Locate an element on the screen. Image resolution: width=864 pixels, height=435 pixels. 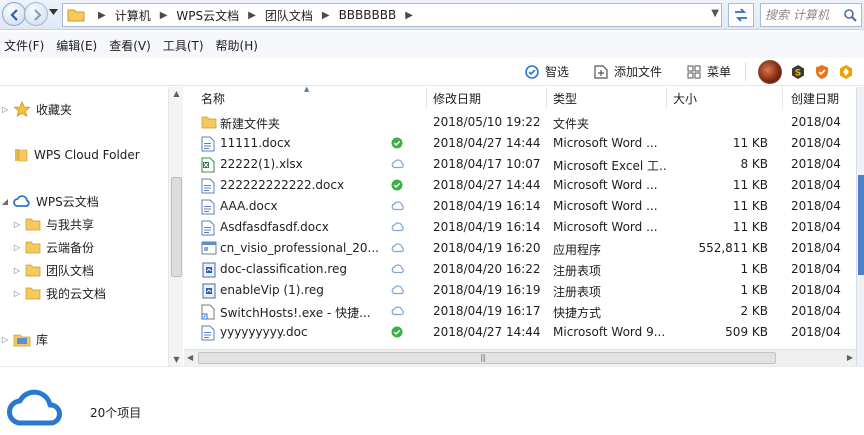
add-file-button: 添加文件 is located at coordinates (627, 71).